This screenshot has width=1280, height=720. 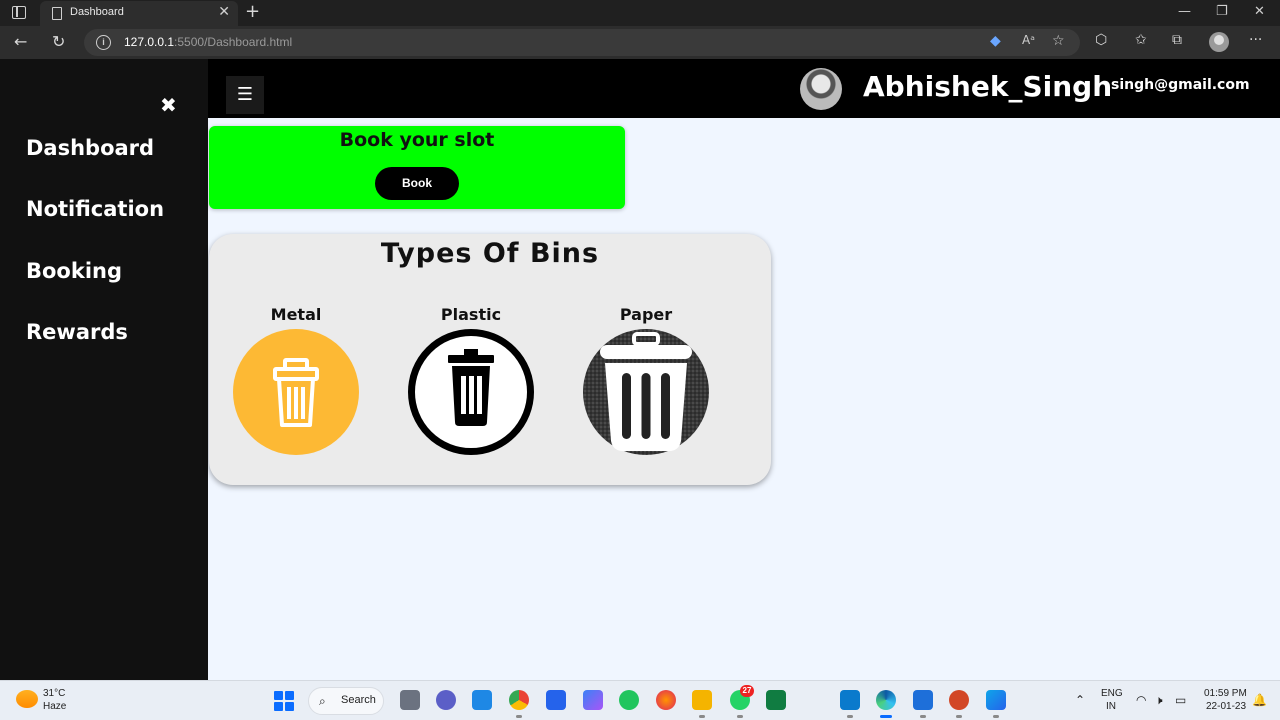 I want to click on favorites-icon: ✩, so click(x=1141, y=40).